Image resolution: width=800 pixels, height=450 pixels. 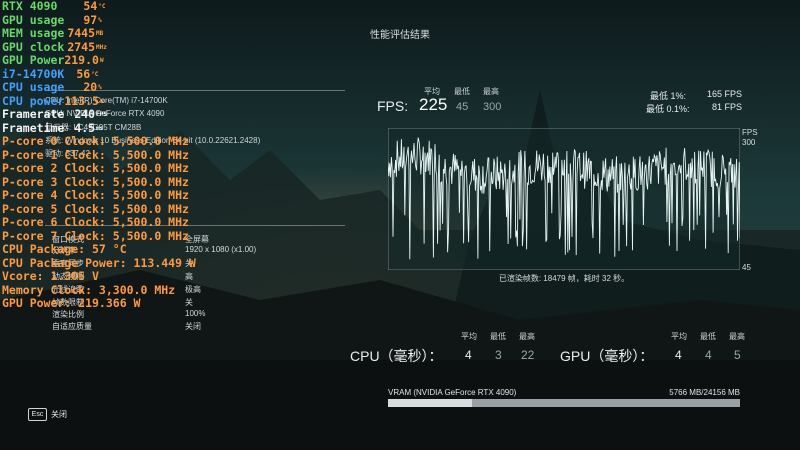 I want to click on fps-graph, so click(x=564, y=199).